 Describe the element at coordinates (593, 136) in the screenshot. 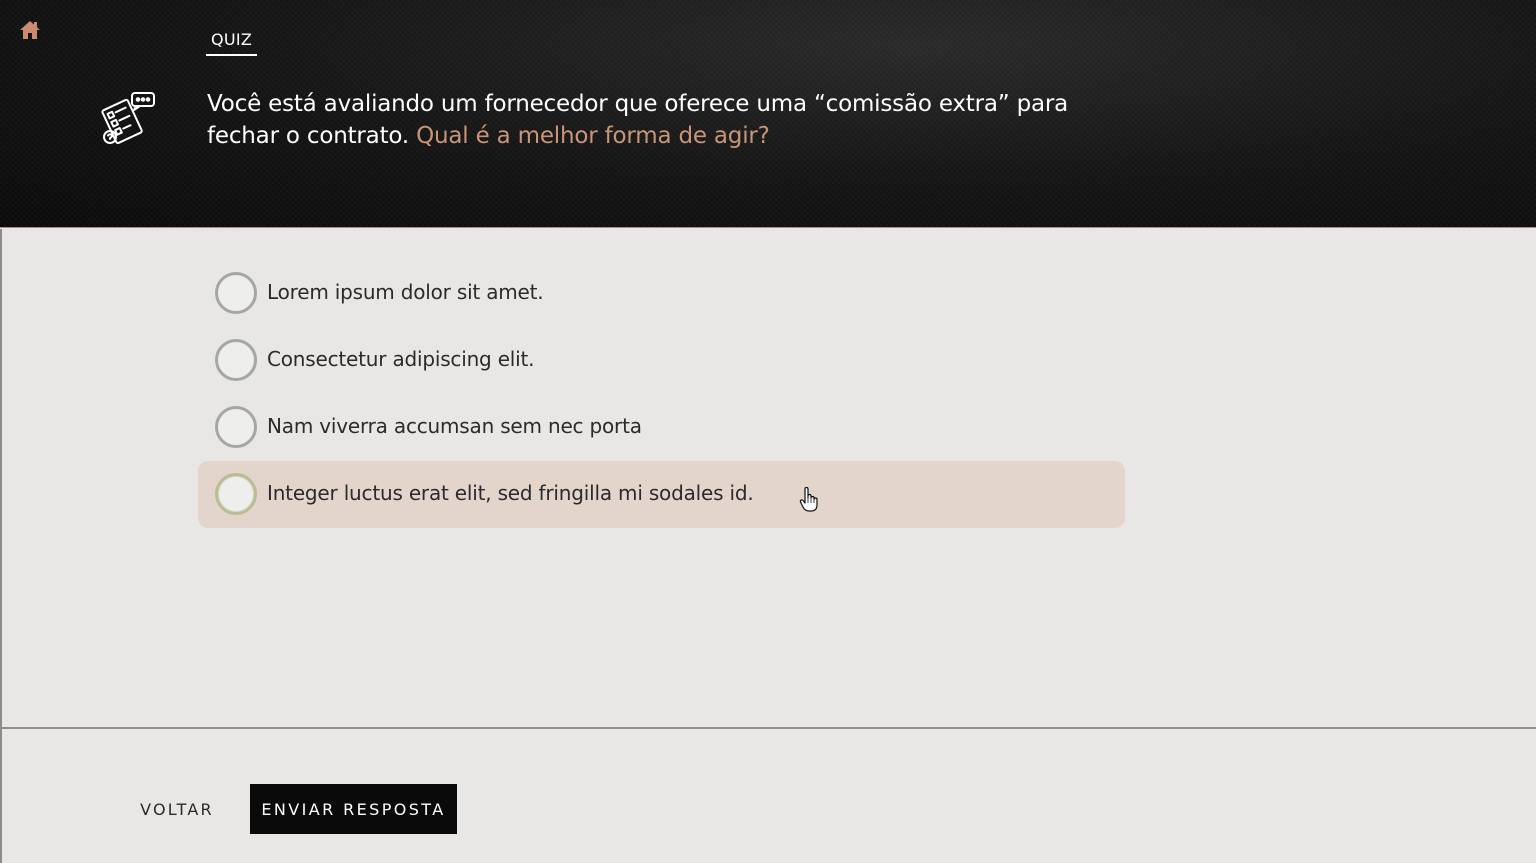

I see `question-accent: Qual é a melhor forma de agir?` at that location.